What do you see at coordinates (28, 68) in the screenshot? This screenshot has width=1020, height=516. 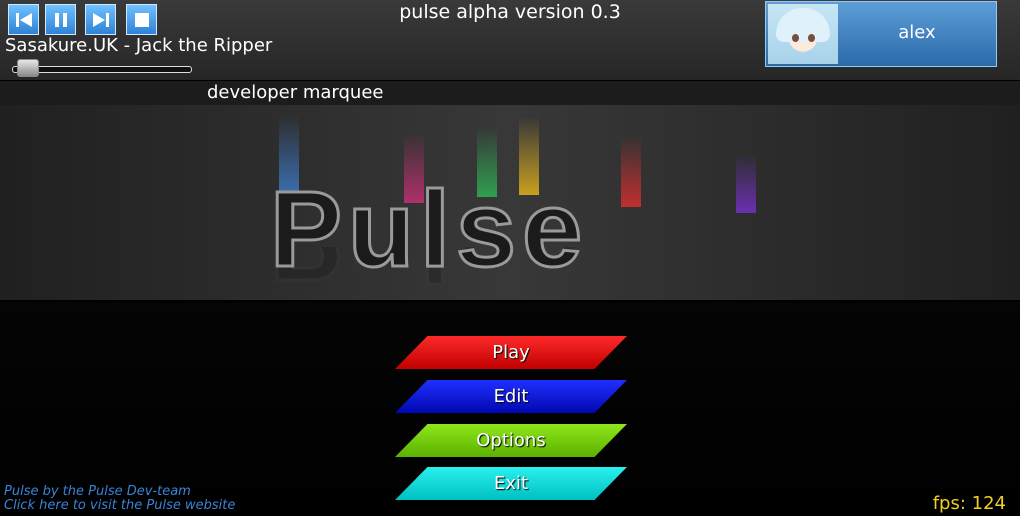 I see `seek-slider-handle` at bounding box center [28, 68].